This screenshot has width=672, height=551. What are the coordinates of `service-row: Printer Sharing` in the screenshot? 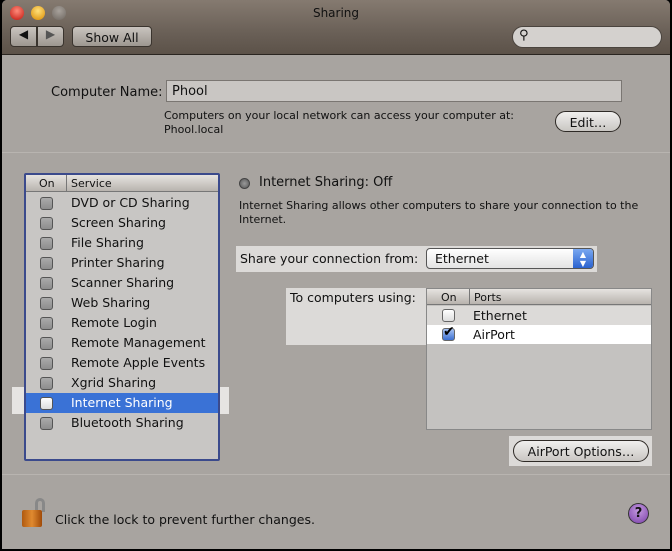 It's located at (122, 263).